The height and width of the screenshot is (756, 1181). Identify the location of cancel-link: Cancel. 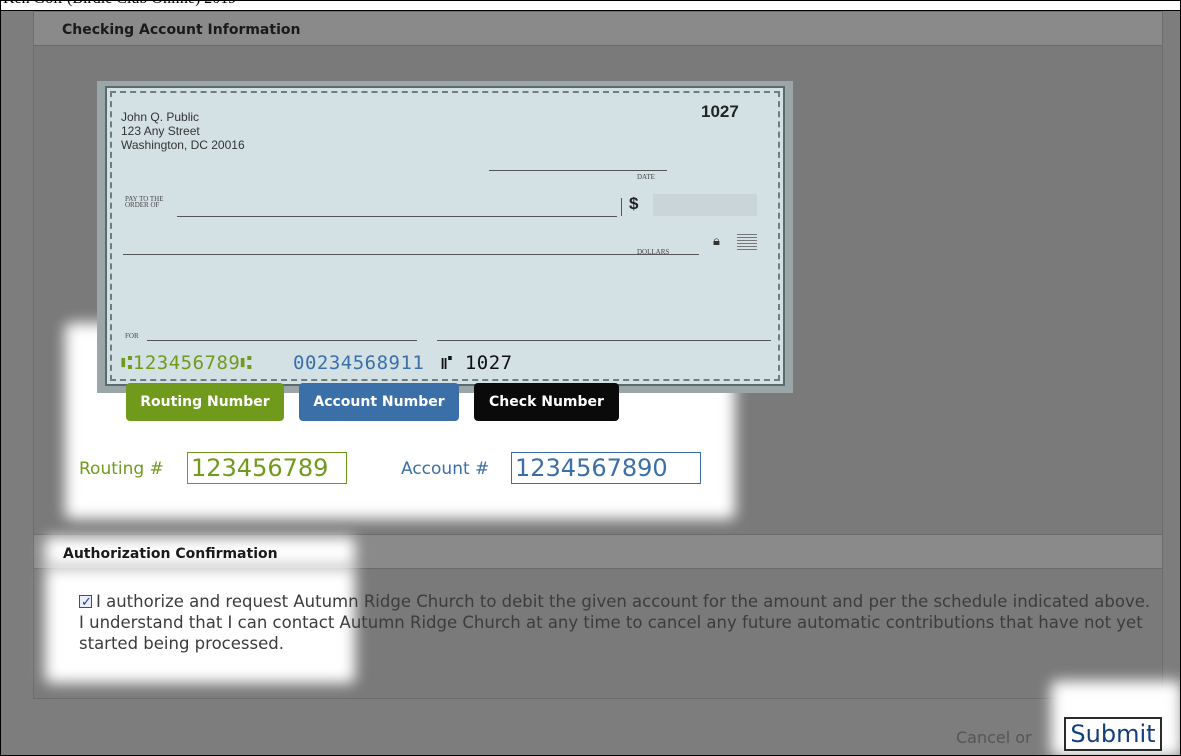
(983, 737).